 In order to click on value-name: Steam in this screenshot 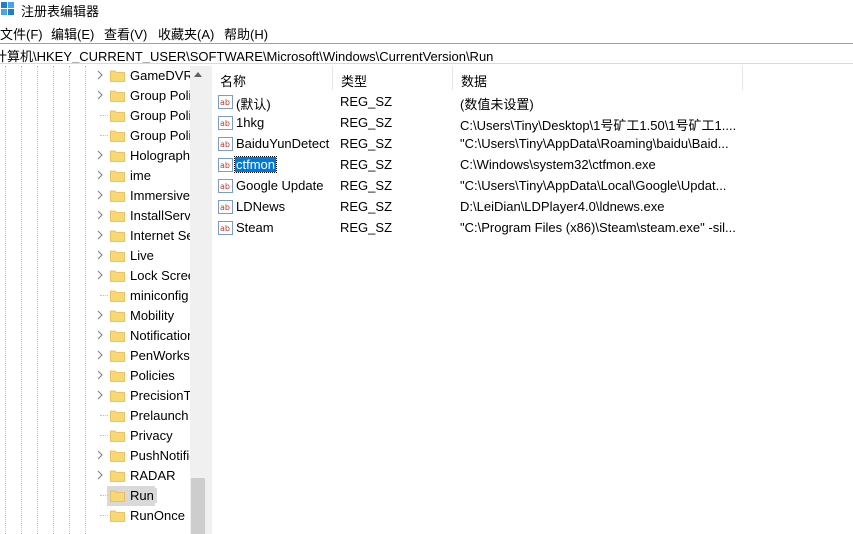, I will do `click(255, 227)`.